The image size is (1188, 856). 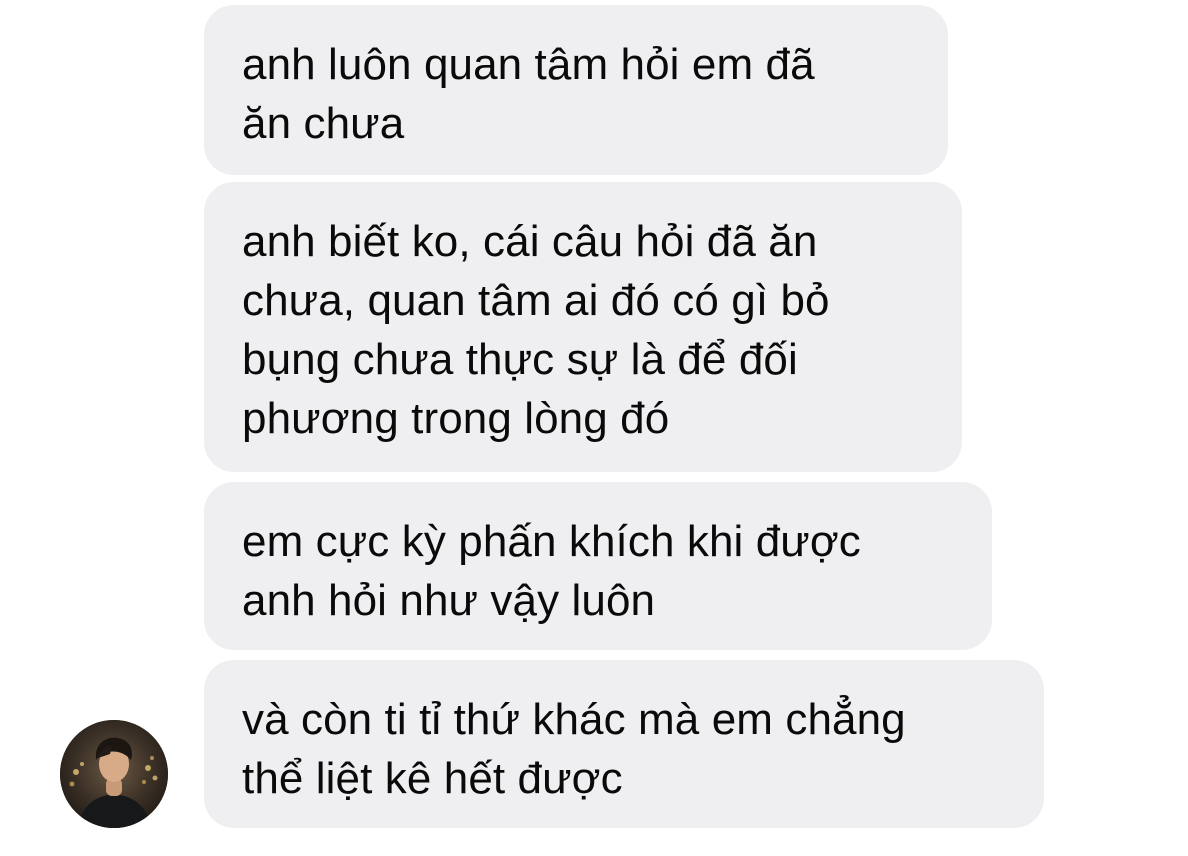 I want to click on sender-avatar, so click(x=114, y=774).